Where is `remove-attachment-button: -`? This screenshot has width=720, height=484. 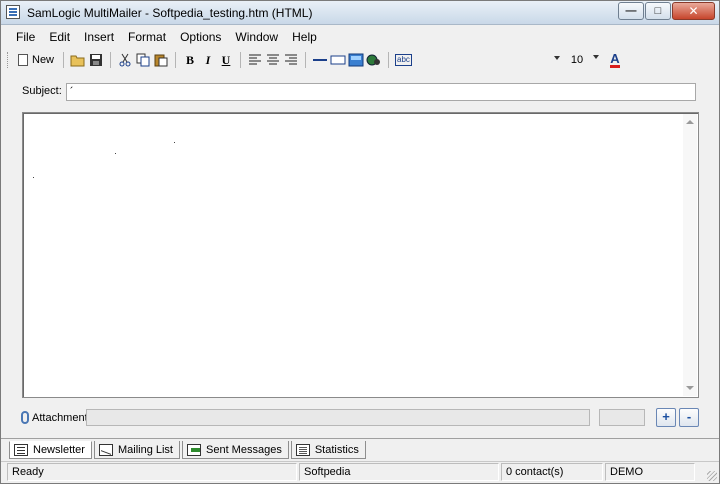 remove-attachment-button: - is located at coordinates (689, 417).